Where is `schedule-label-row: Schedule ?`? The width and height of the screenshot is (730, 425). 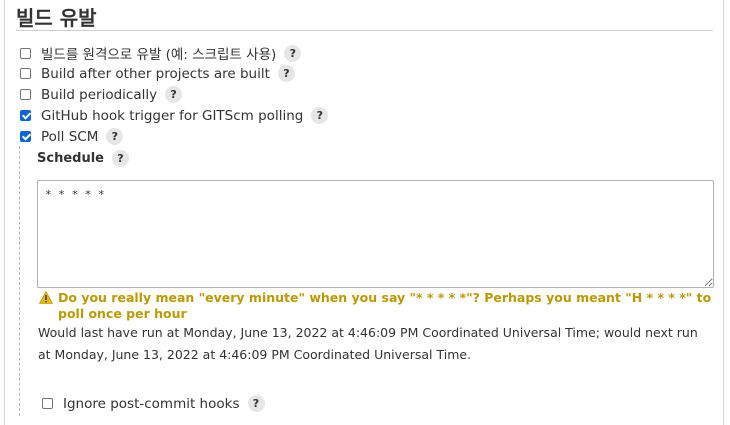 schedule-label-row: Schedule ? is located at coordinates (83, 158).